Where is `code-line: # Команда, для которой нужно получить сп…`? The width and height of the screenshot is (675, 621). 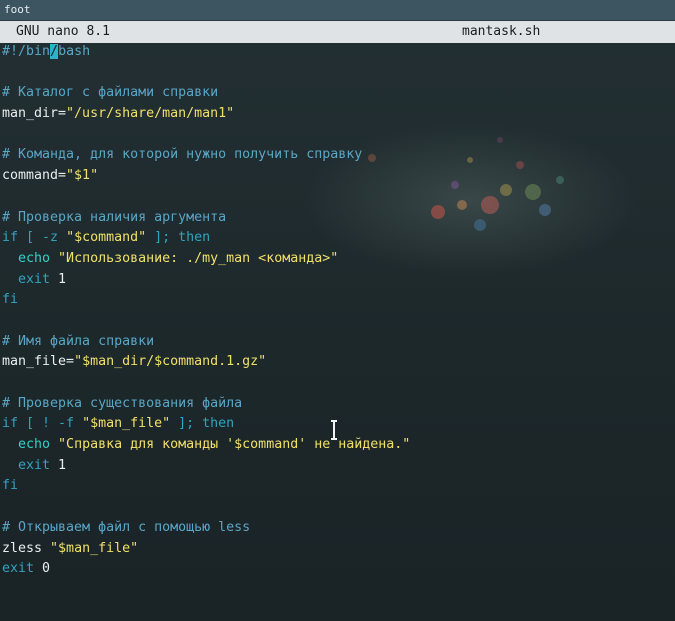
code-line: # Команда, для которой нужно получить сп… is located at coordinates (206, 155).